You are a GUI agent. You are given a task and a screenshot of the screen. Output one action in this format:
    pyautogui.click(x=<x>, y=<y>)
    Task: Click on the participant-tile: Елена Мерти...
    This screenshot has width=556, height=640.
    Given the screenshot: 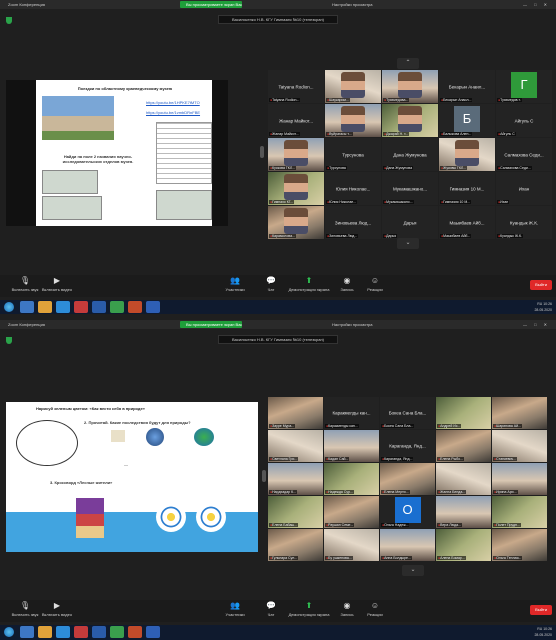 What is the action you would take?
    pyautogui.click(x=407, y=479)
    